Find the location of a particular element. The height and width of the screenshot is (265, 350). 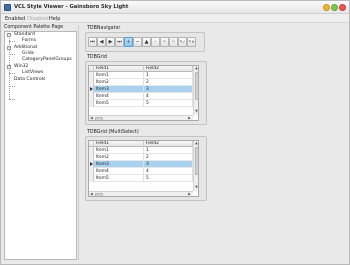

apply-updates-icon: ↰✓ is located at coordinates (182, 41).